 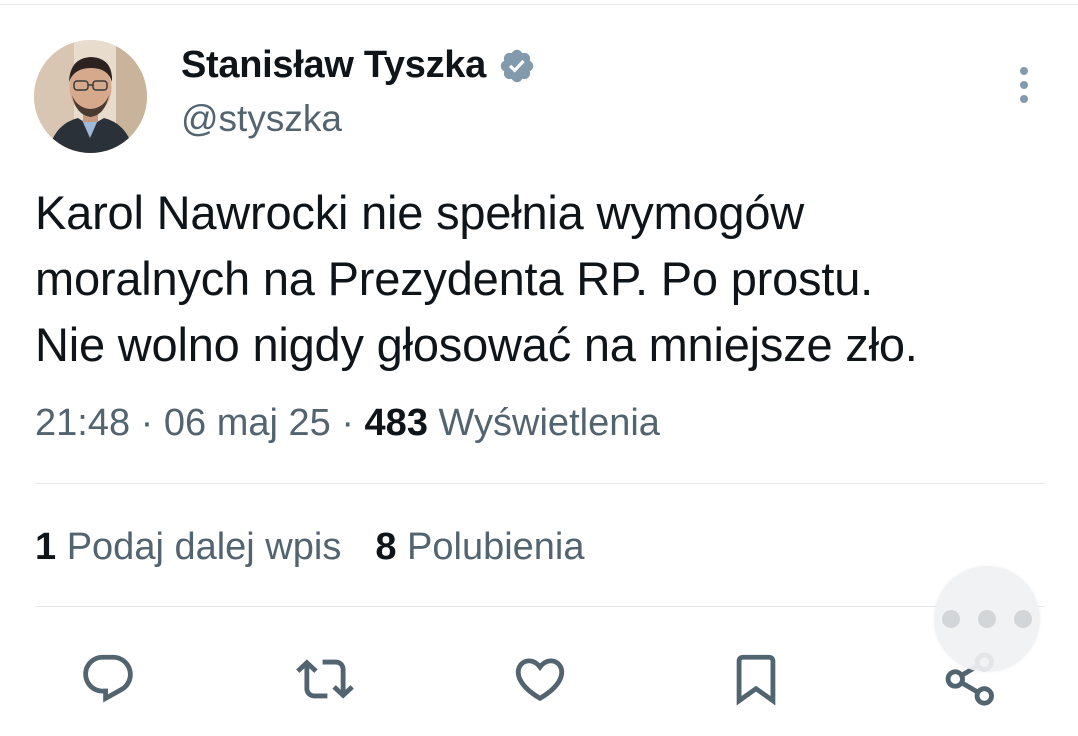 I want to click on author-name-row: Stanisław Tyszka, so click(x=358, y=65).